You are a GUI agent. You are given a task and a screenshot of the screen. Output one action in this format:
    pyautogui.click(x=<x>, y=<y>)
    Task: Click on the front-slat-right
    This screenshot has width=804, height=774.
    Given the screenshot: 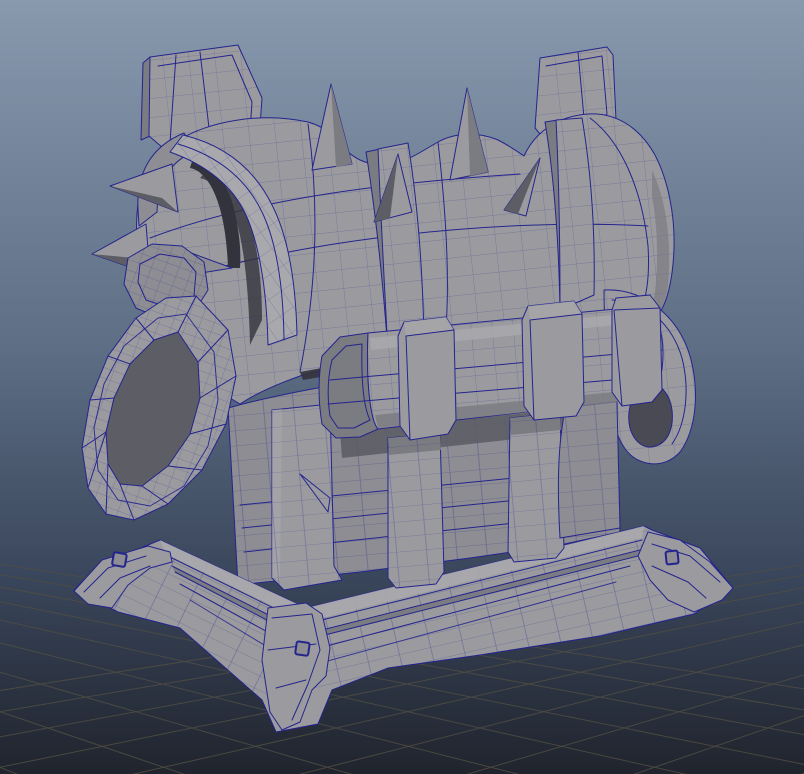 What is the action you would take?
    pyautogui.click(x=536, y=487)
    